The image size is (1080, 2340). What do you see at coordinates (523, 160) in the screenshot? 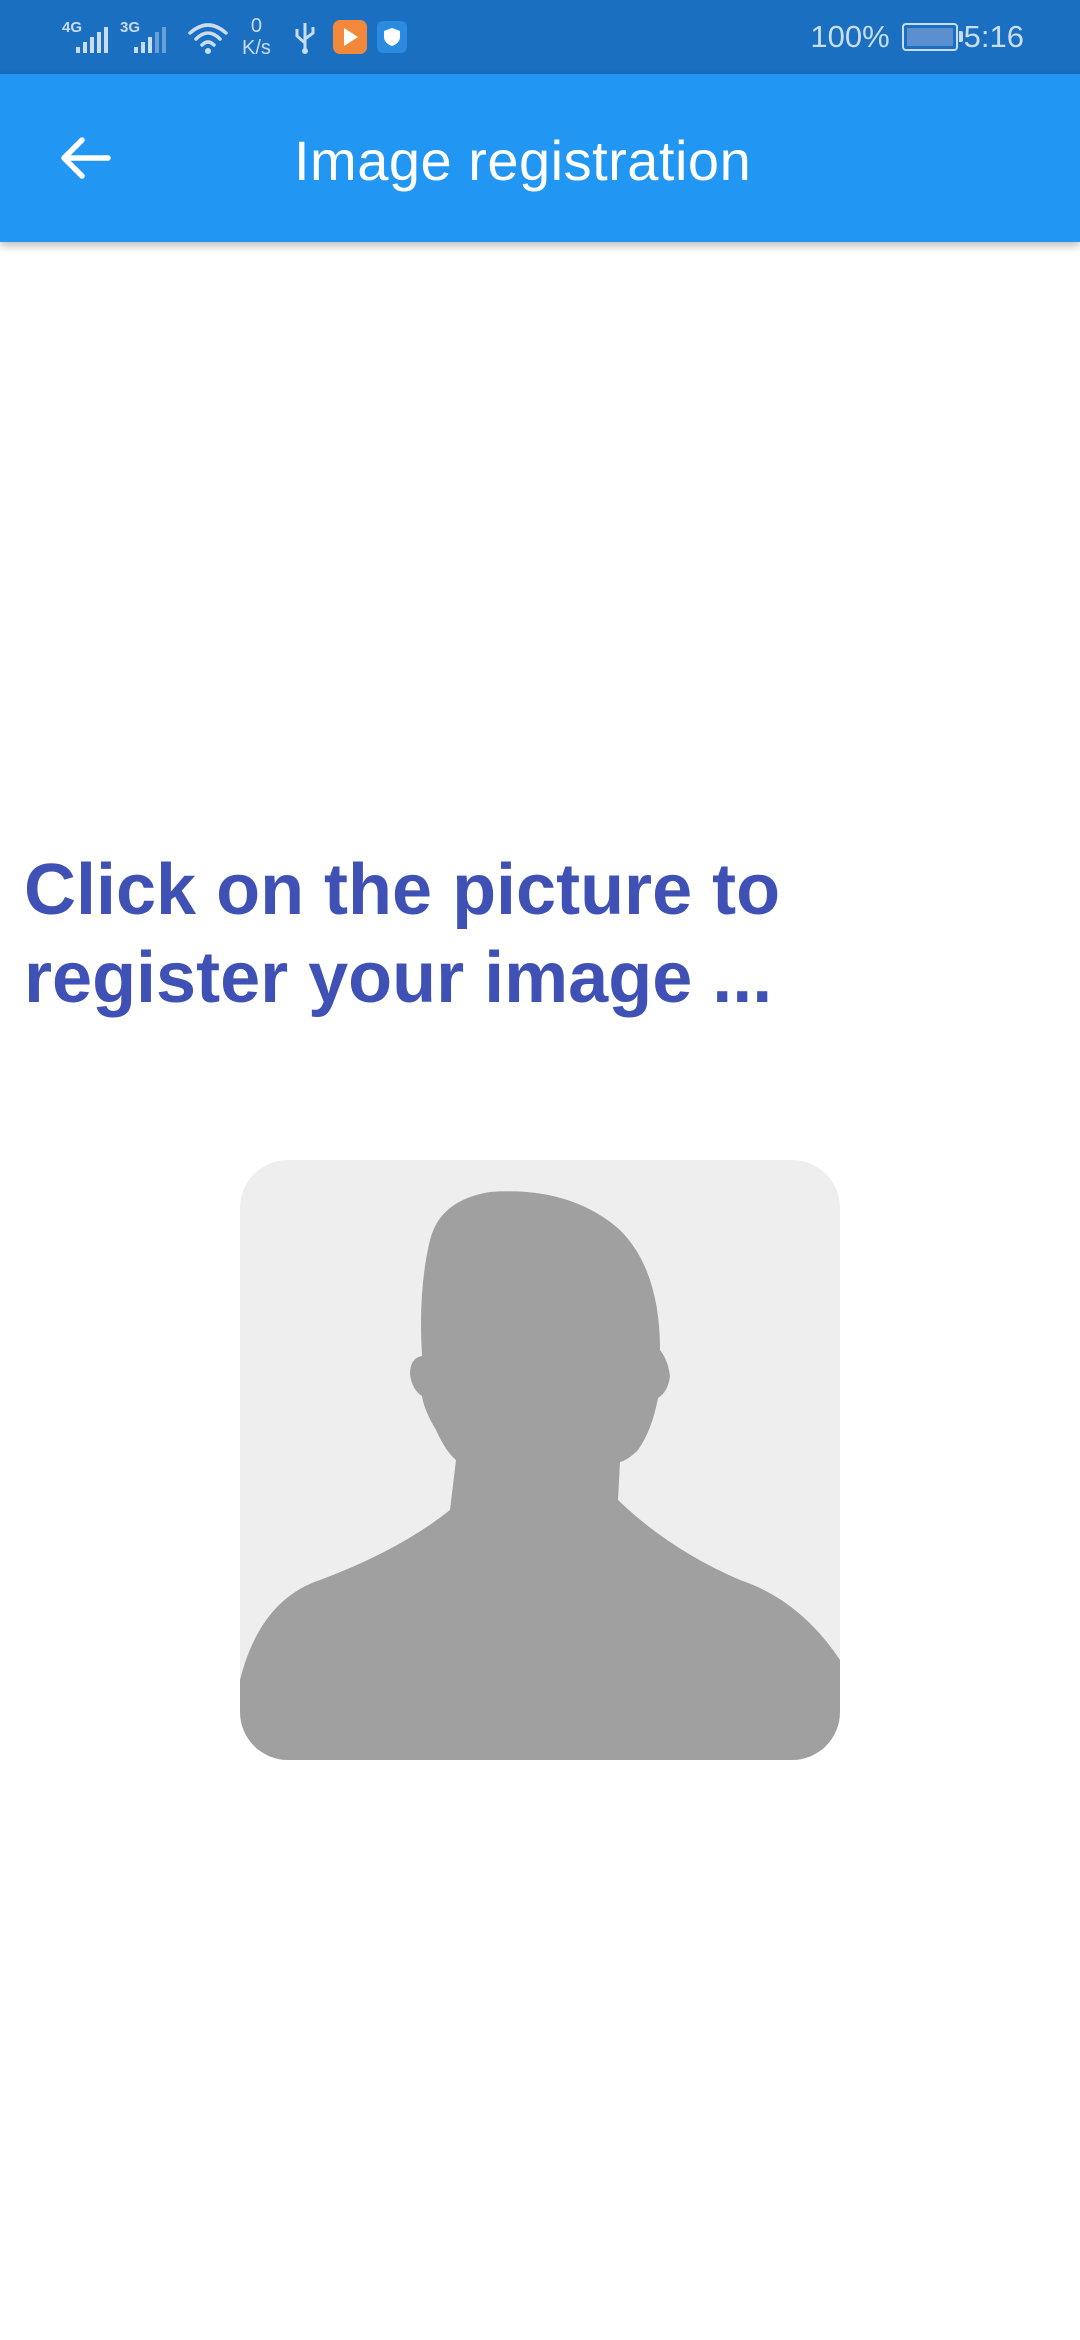
I see `page-title: Image registration` at bounding box center [523, 160].